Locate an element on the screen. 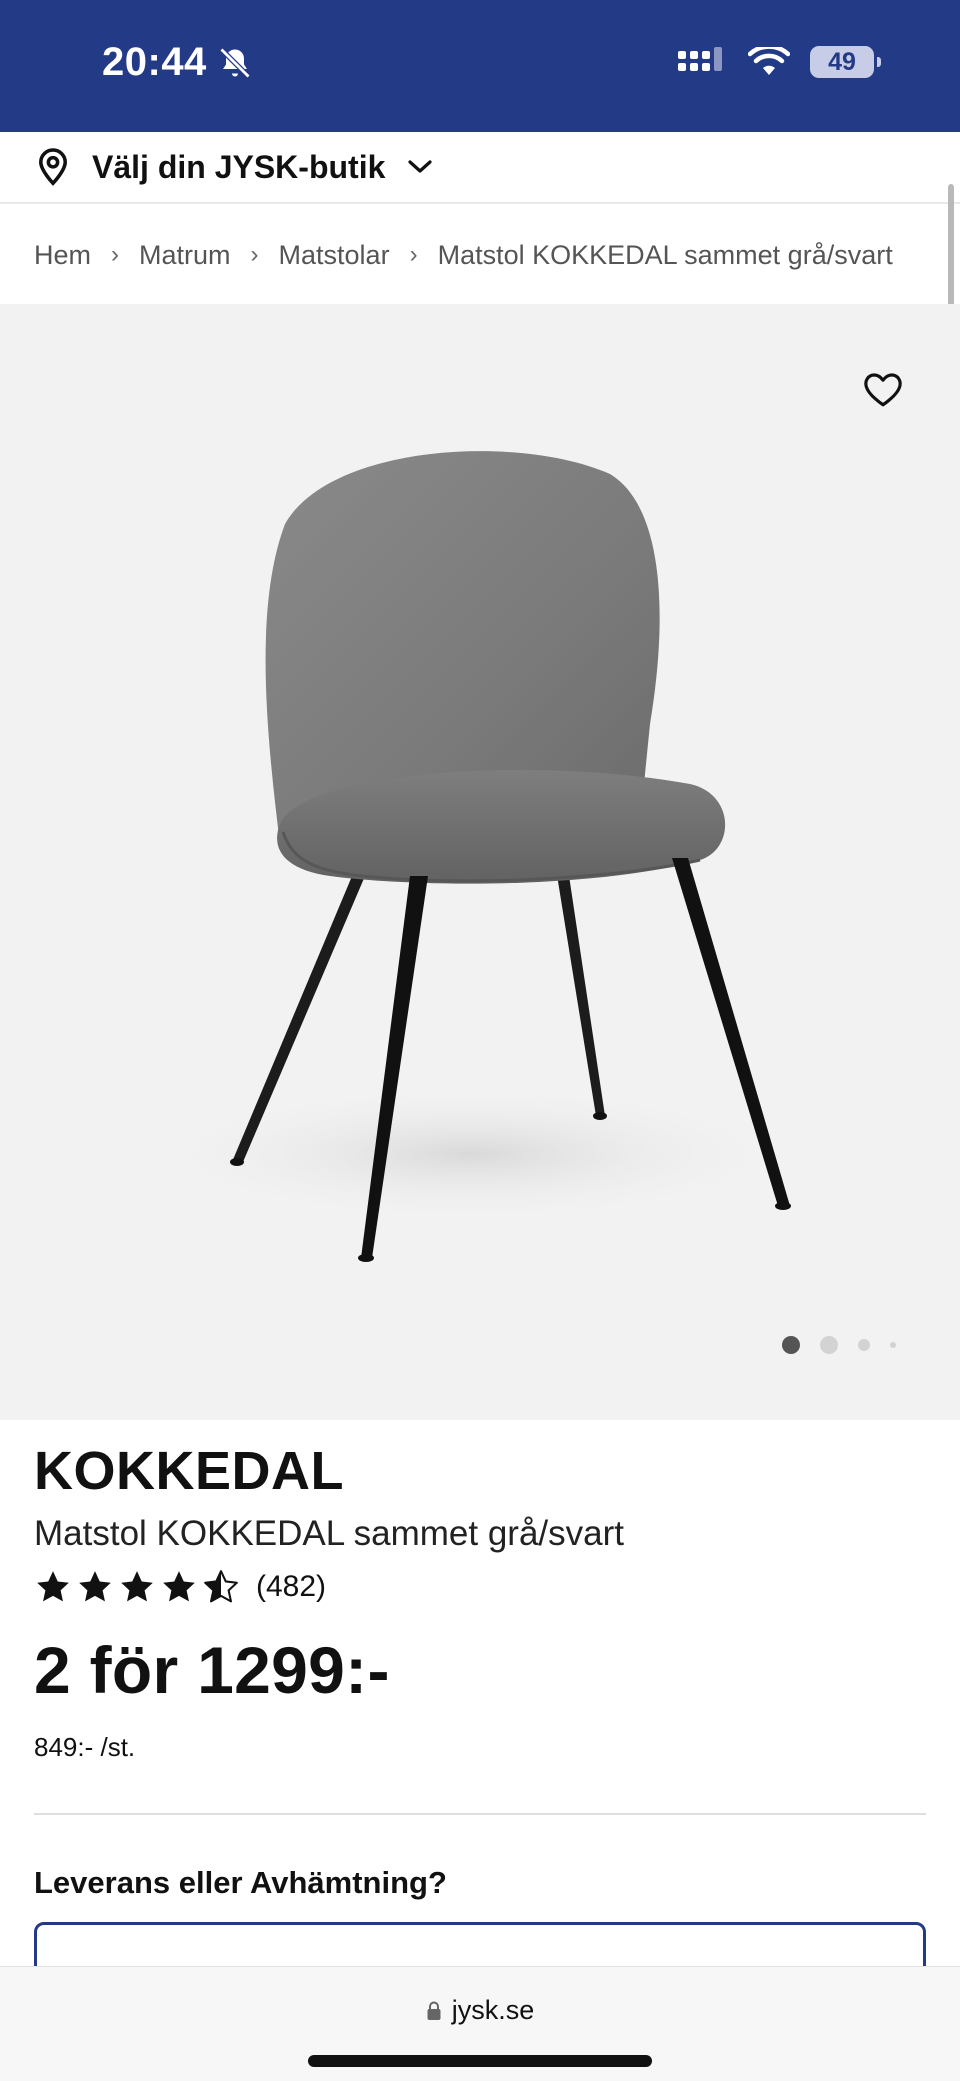 The image size is (960, 2081). breadcrumb-item-current: Matstol KOKKEDAL sammet grå/svart is located at coordinates (665, 254).